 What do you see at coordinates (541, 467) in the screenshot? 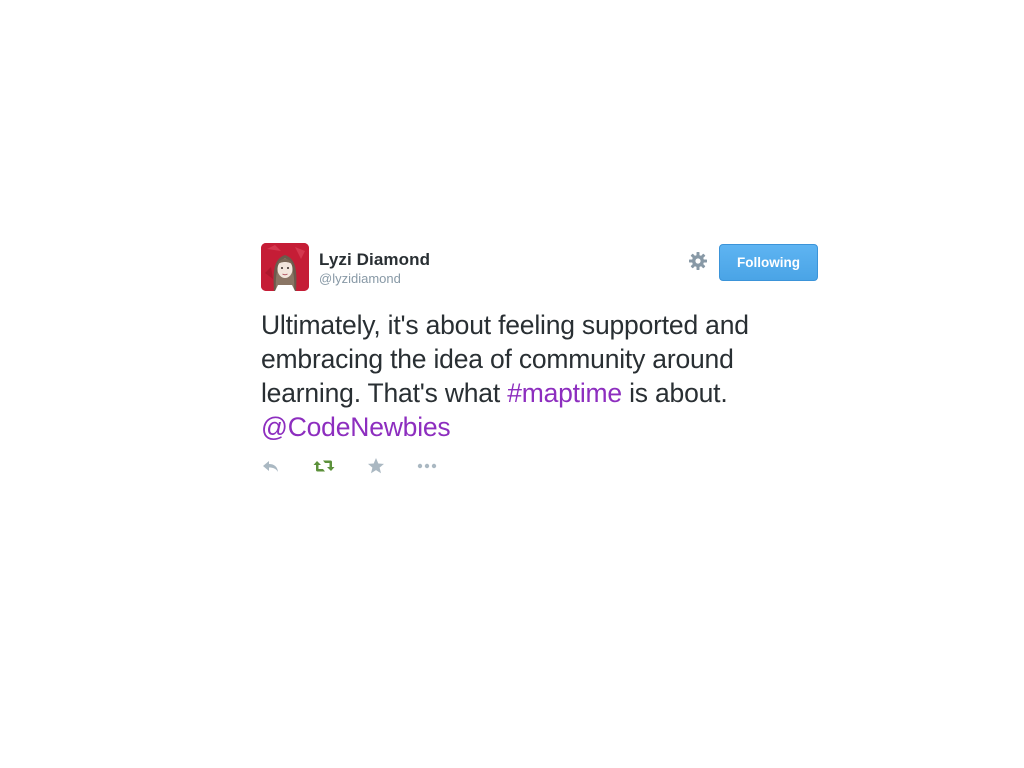
I see `tweet-actions` at bounding box center [541, 467].